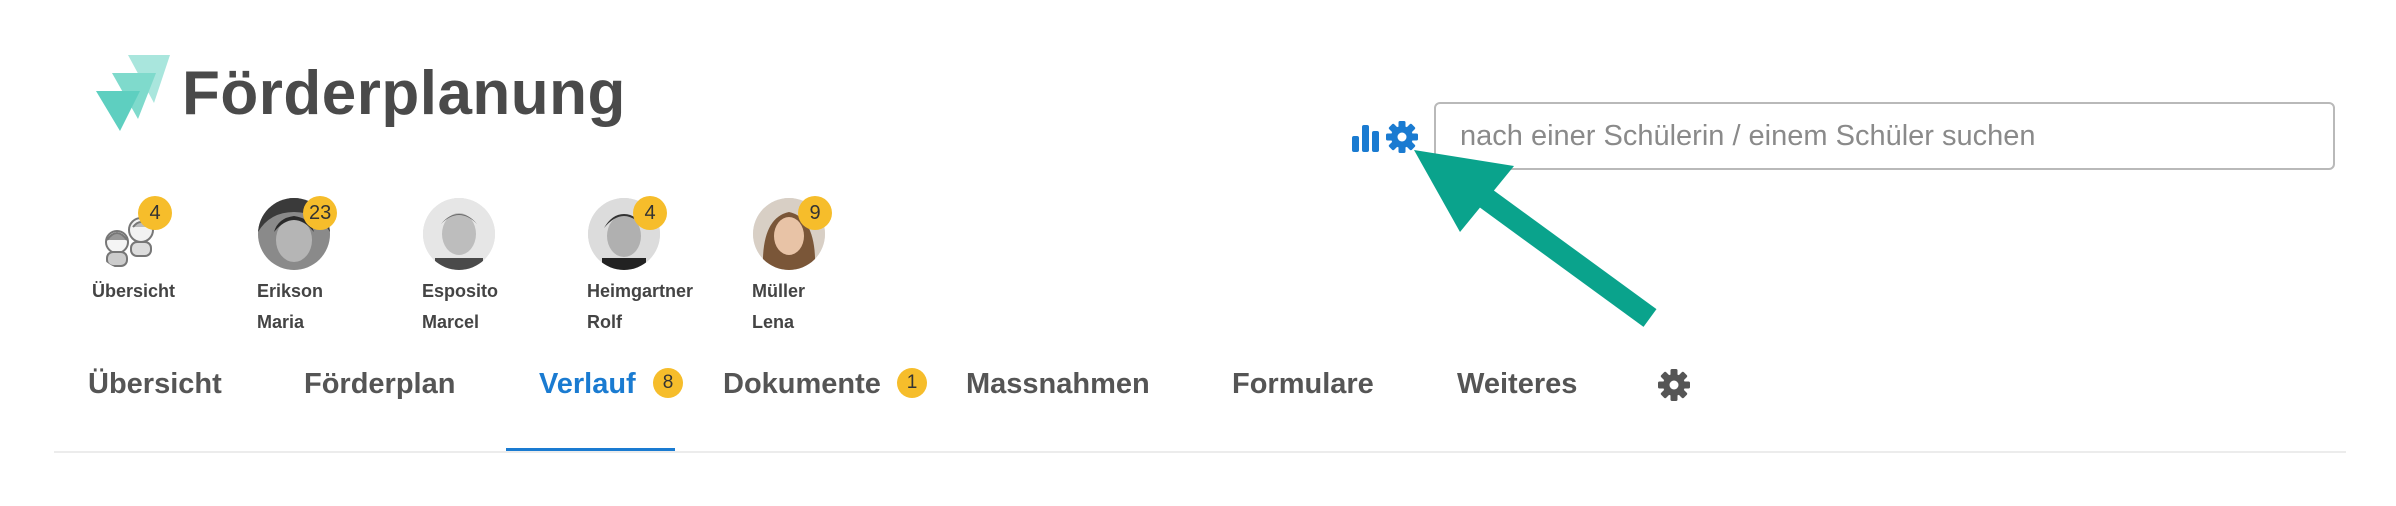 This screenshot has height=506, width=2396. Describe the element at coordinates (912, 383) in the screenshot. I see `tab-dokumente-badge: 1` at that location.